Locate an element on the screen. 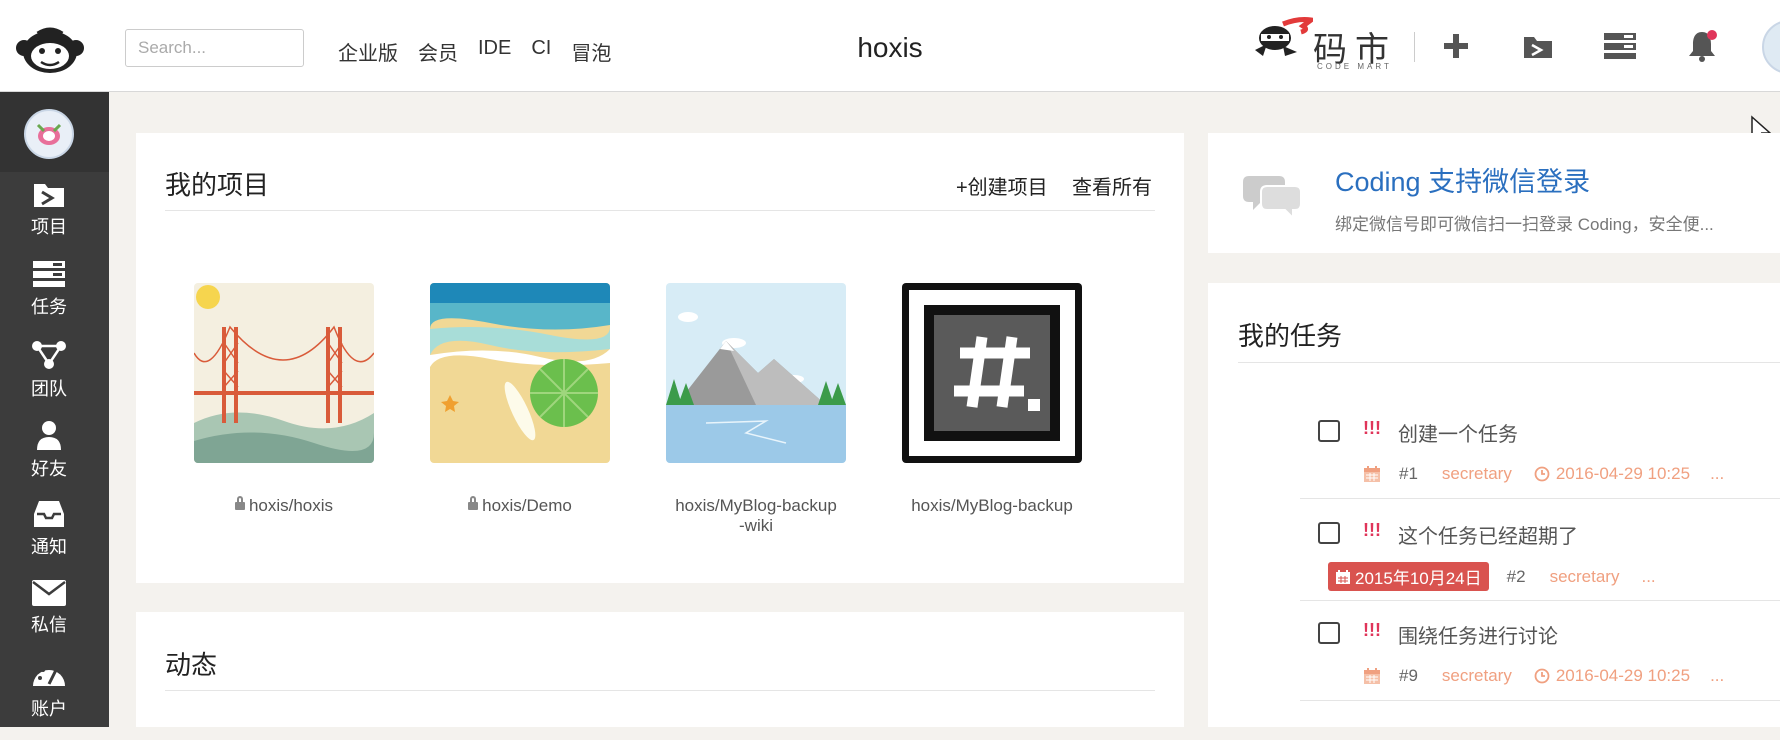 Image resolution: width=1780 pixels, height=740 pixels. create-project-link: +创建项目 is located at coordinates (1002, 185).